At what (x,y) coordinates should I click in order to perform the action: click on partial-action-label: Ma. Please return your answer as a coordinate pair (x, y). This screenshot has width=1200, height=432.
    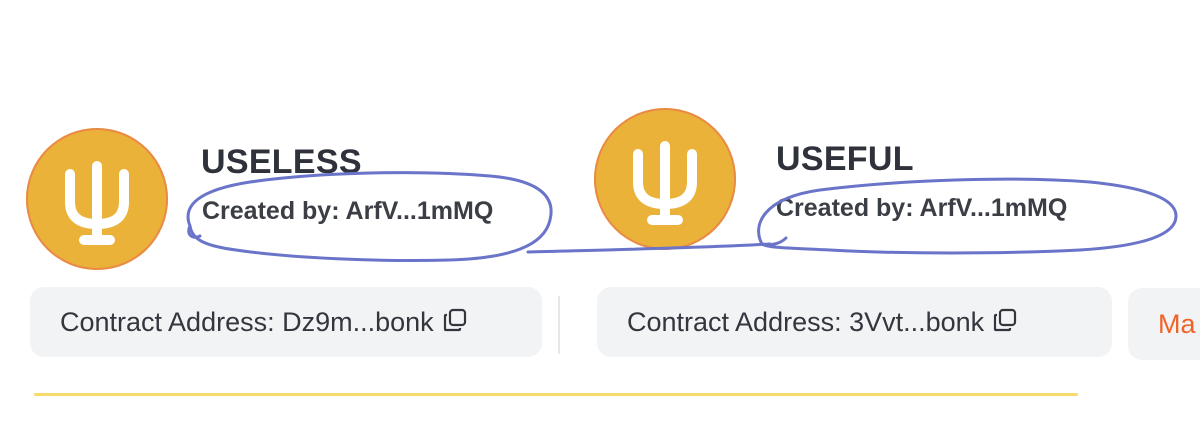
    Looking at the image, I should click on (1177, 323).